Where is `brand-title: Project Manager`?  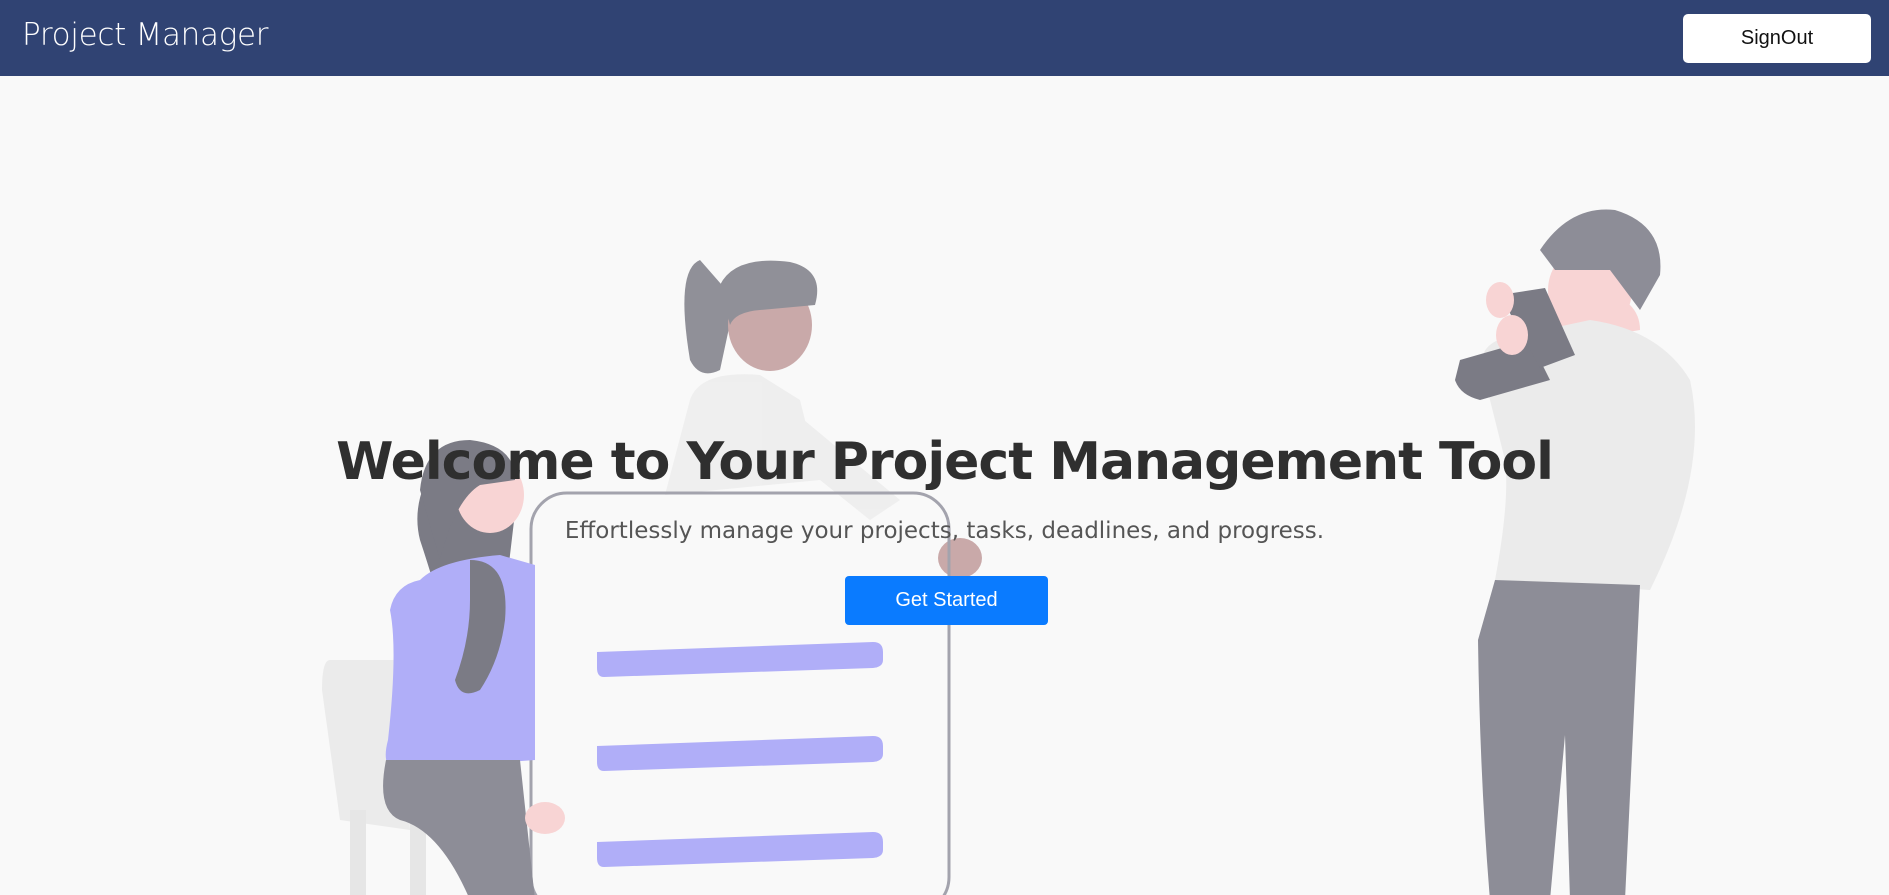 brand-title: Project Manager is located at coordinates (145, 35).